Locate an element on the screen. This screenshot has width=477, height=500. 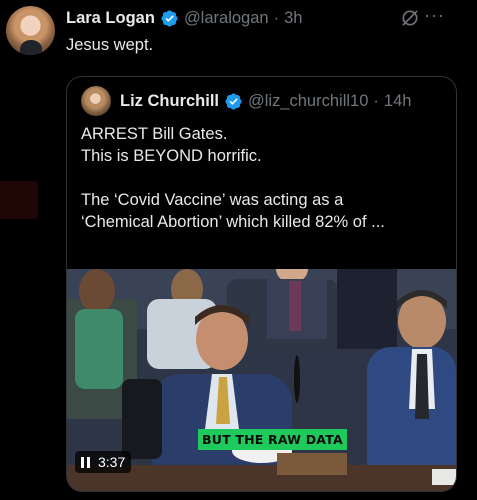
quote-line: ARREST Bill Gates. is located at coordinates (154, 134).